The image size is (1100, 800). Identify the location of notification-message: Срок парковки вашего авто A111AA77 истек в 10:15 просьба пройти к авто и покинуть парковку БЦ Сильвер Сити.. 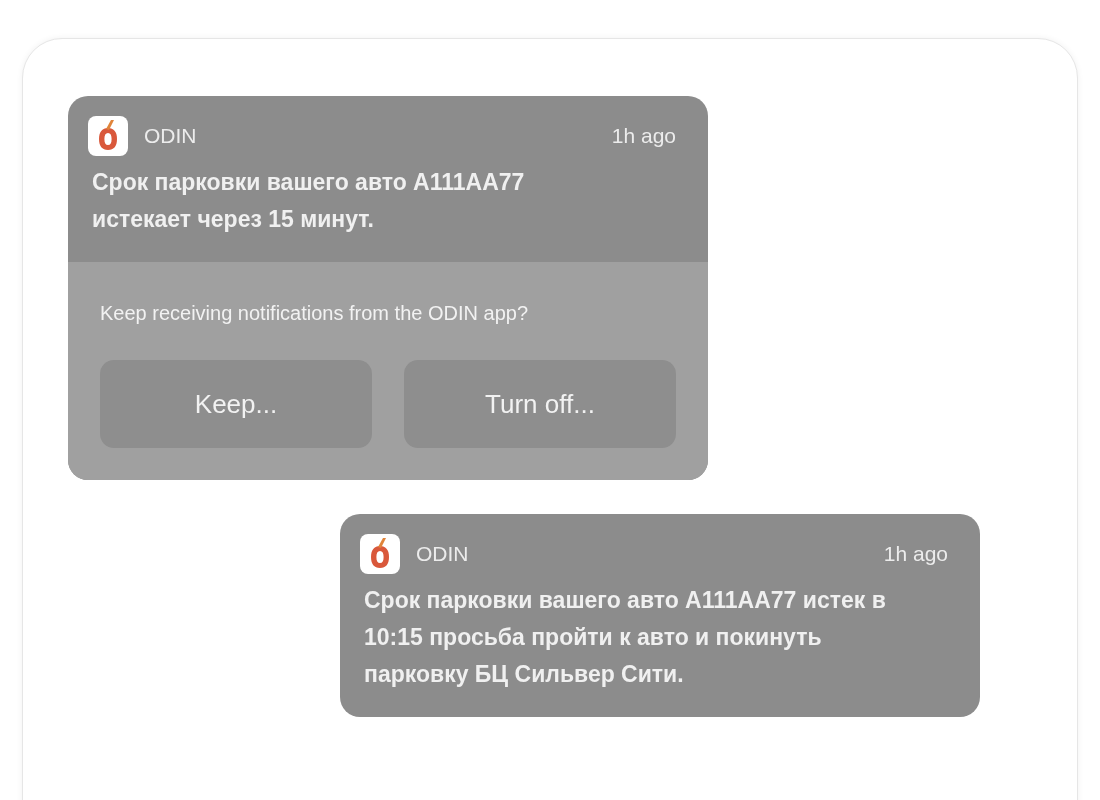
(625, 637).